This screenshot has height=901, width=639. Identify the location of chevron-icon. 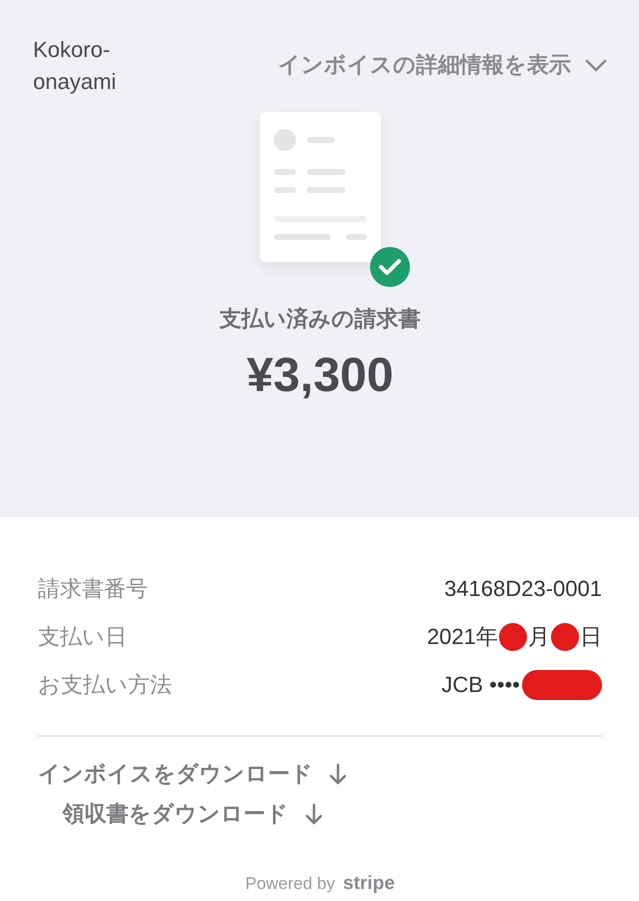
(596, 65).